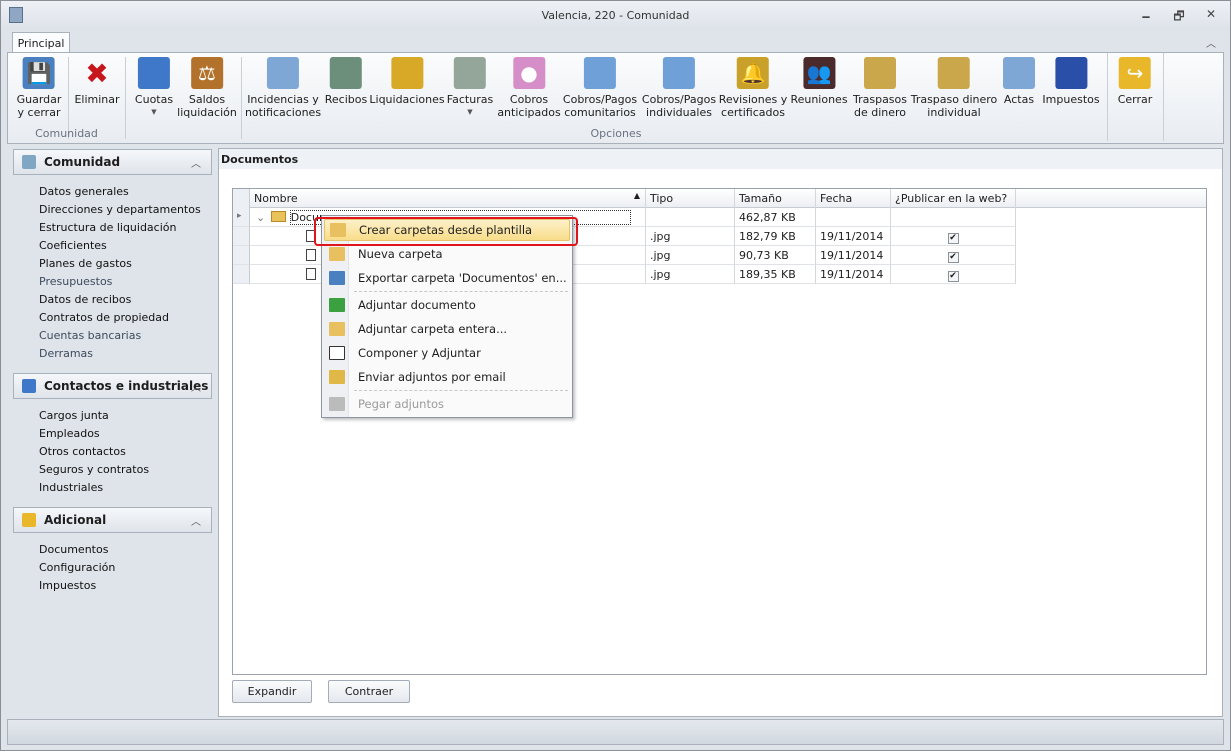  What do you see at coordinates (337, 329) in the screenshot?
I see `folder-icon` at bounding box center [337, 329].